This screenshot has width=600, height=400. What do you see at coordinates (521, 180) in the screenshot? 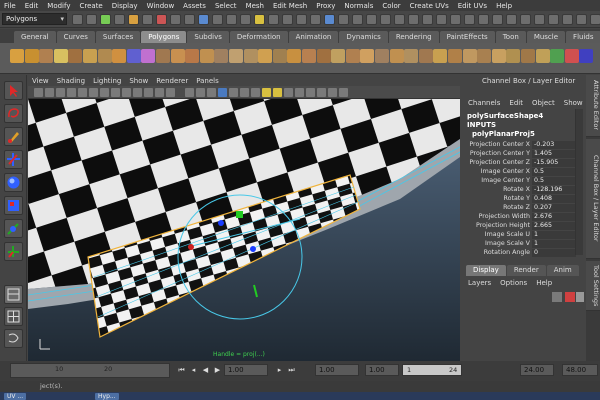
I see `channel-row: Image Center Y 0.5` at bounding box center [521, 180].